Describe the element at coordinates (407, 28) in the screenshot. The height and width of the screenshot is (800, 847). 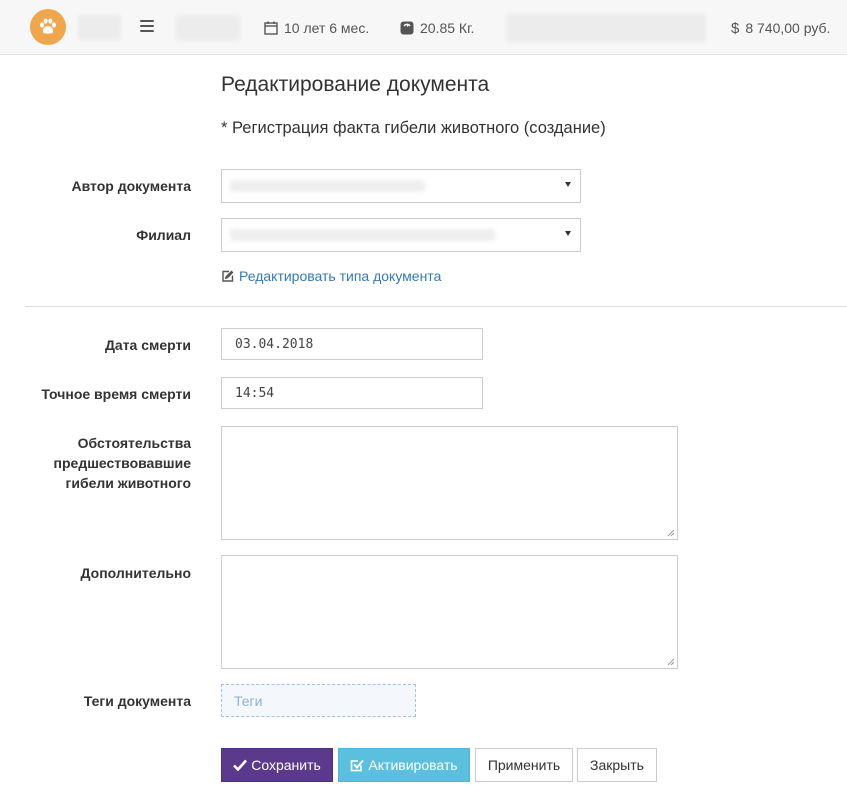
I see `scale-icon` at that location.